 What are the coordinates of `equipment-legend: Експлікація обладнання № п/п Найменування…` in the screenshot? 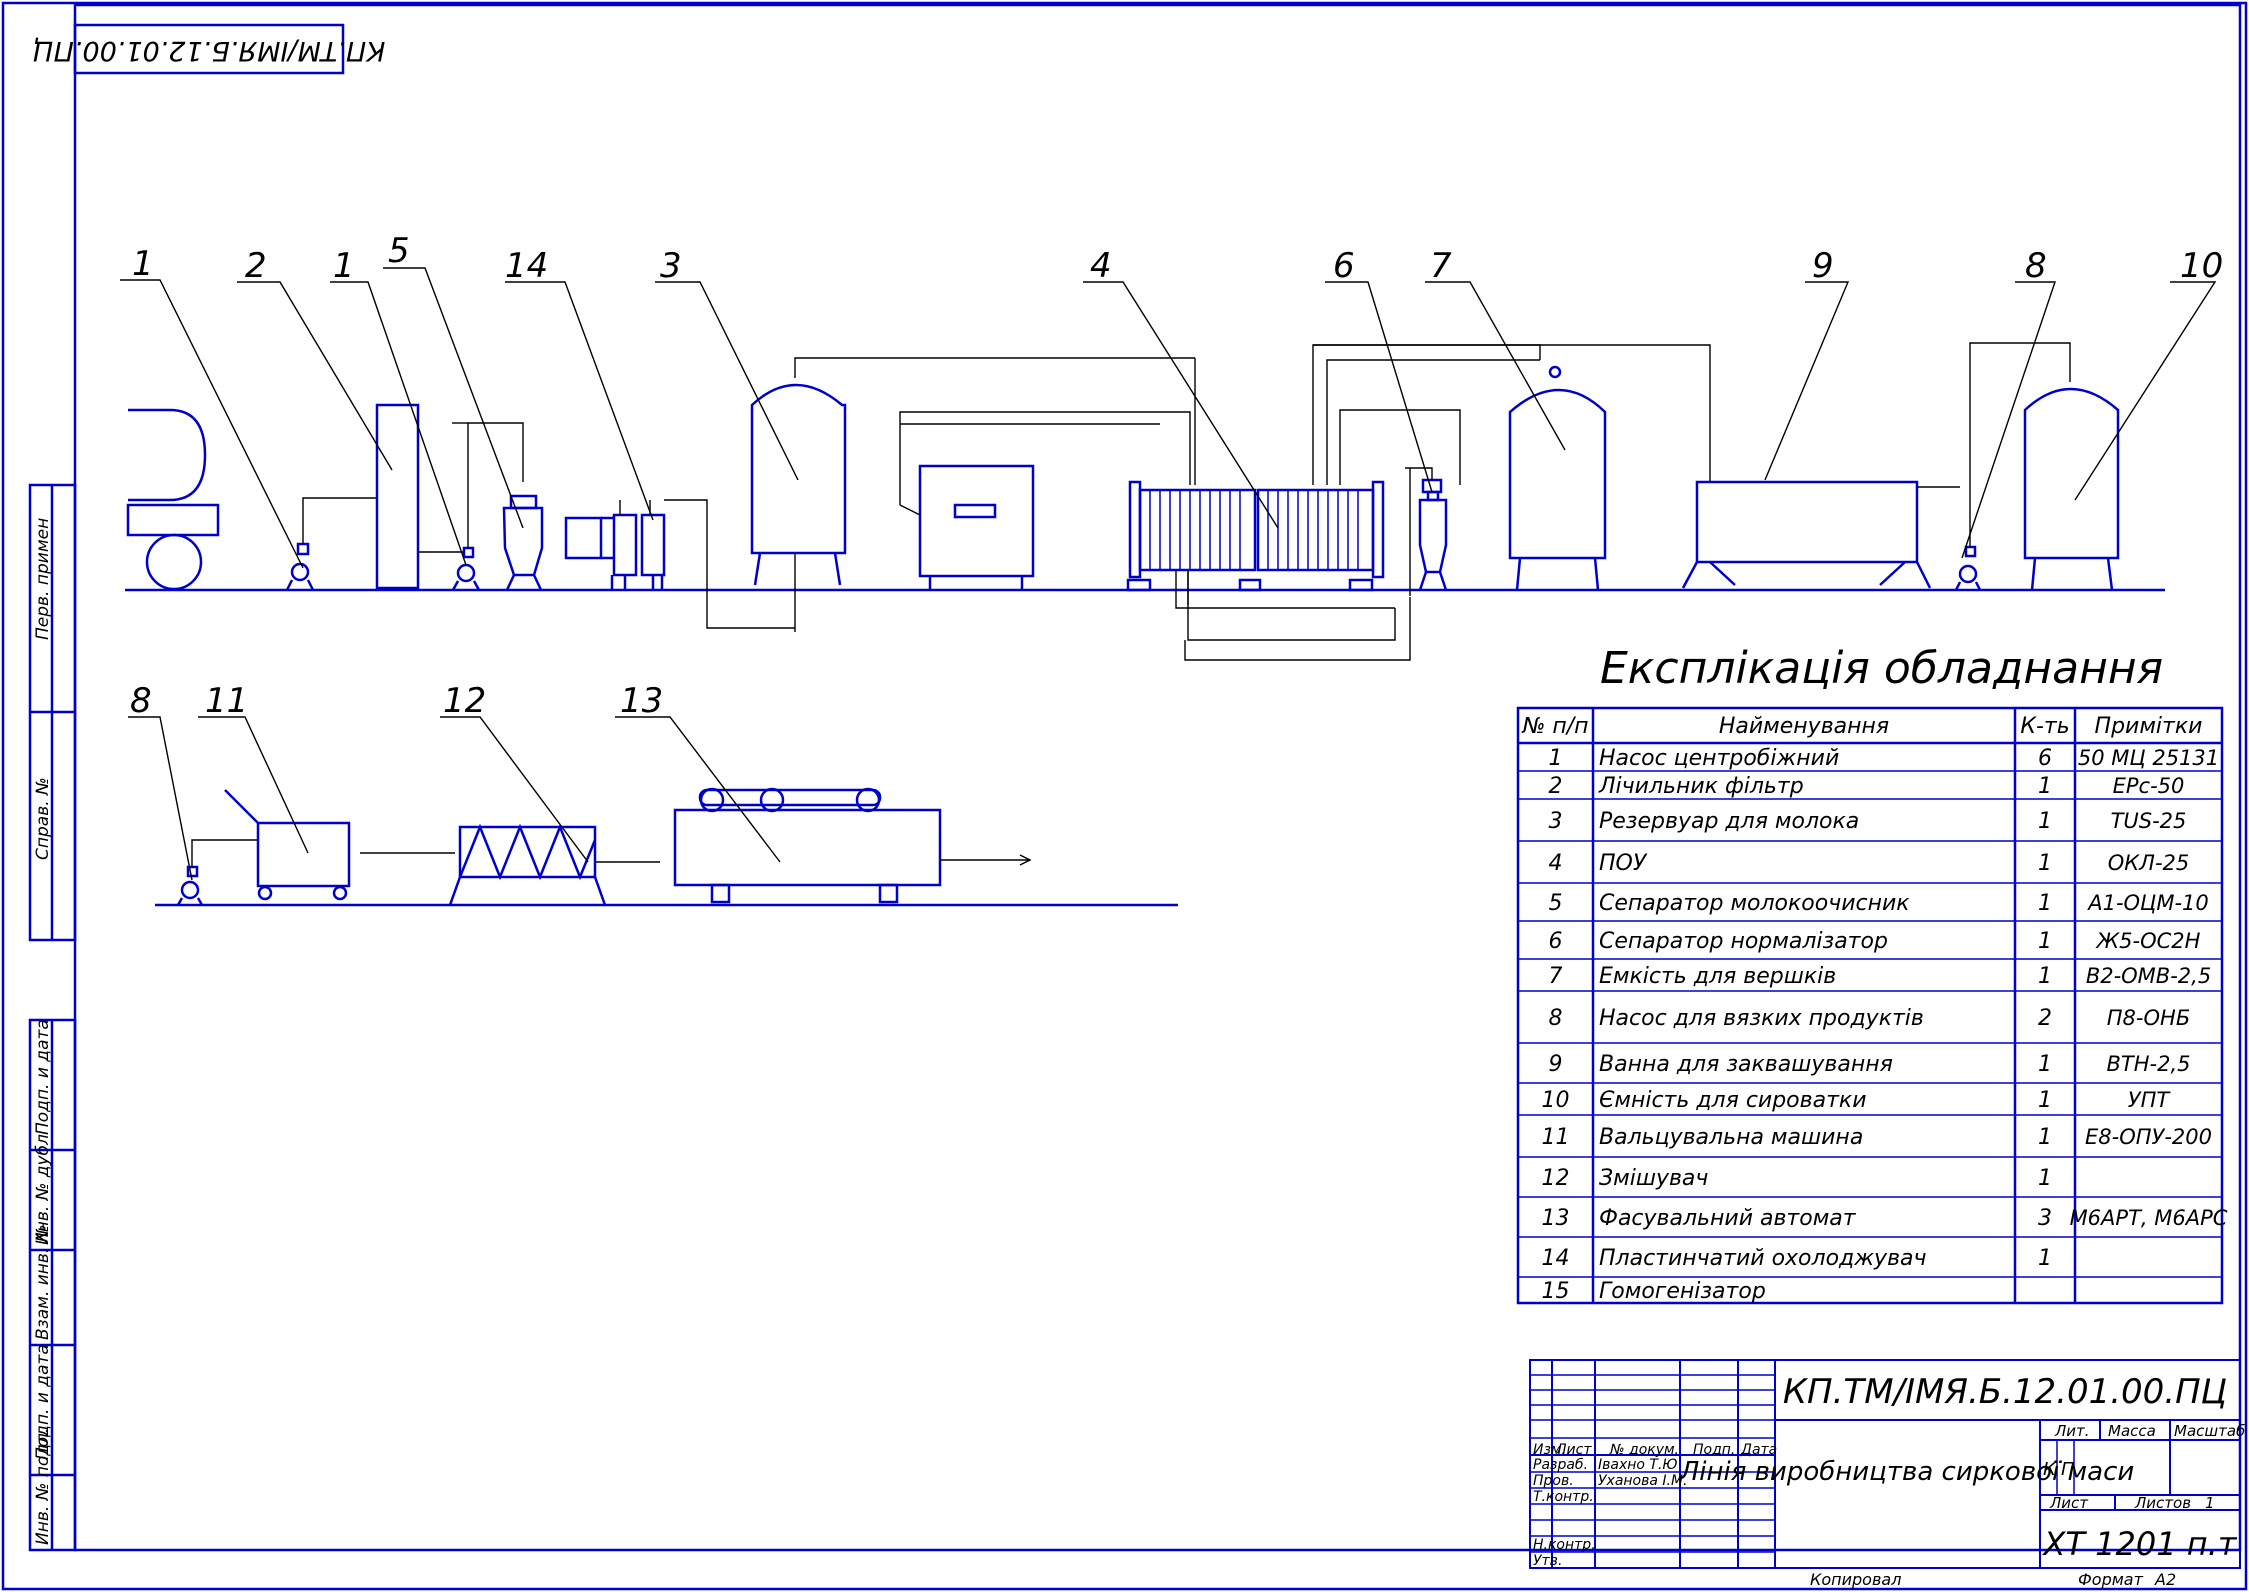 It's located at (1872, 974).